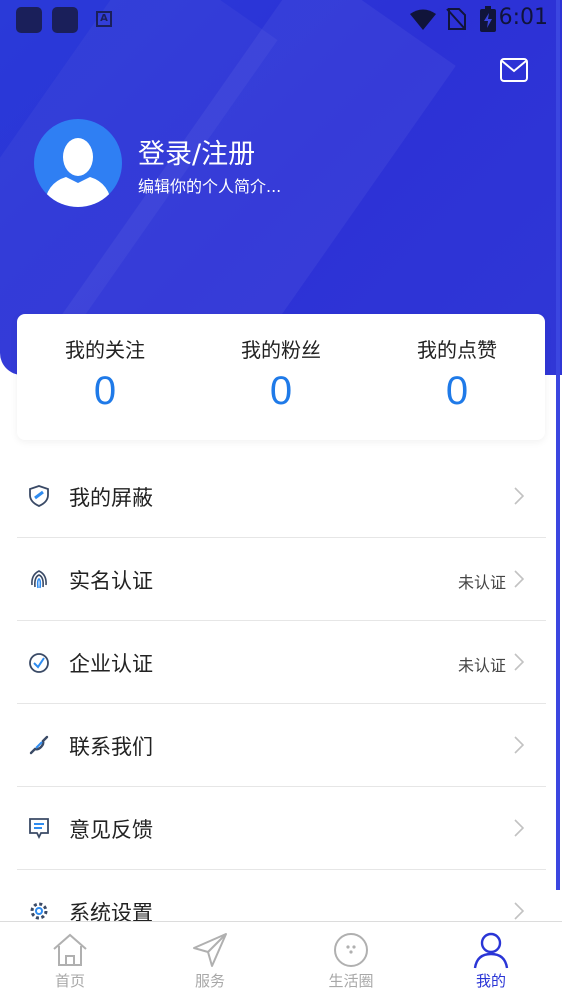 The width and height of the screenshot is (562, 1001). I want to click on stats-card: 我的关注 0 我的粉丝 0 我的点赞 0, so click(281, 377).